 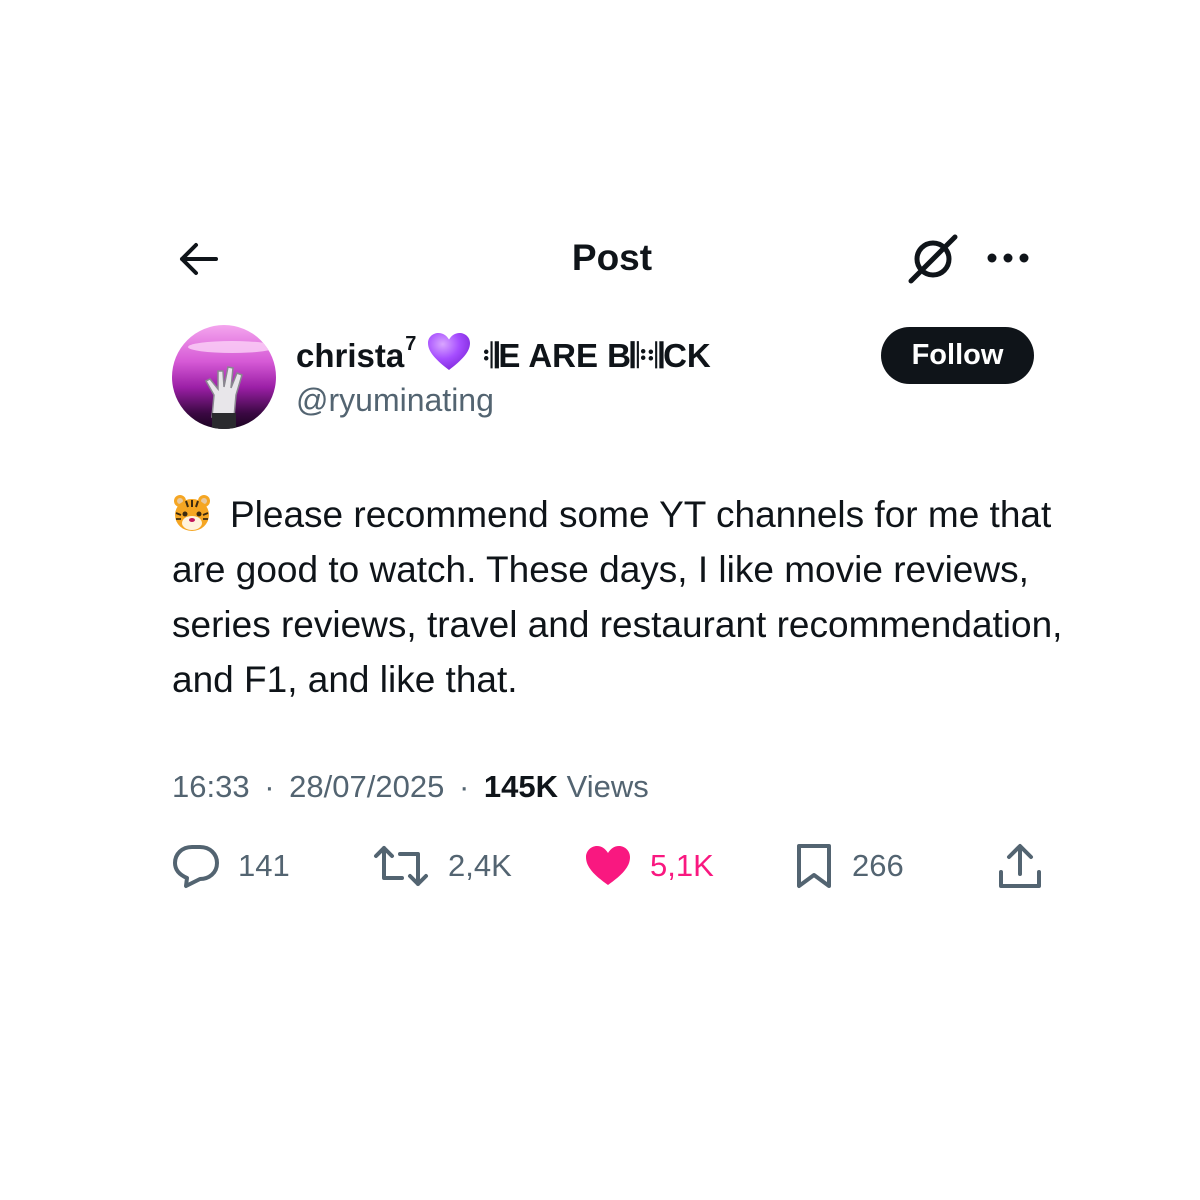 I want to click on bookmark-count: 266, so click(x=878, y=865).